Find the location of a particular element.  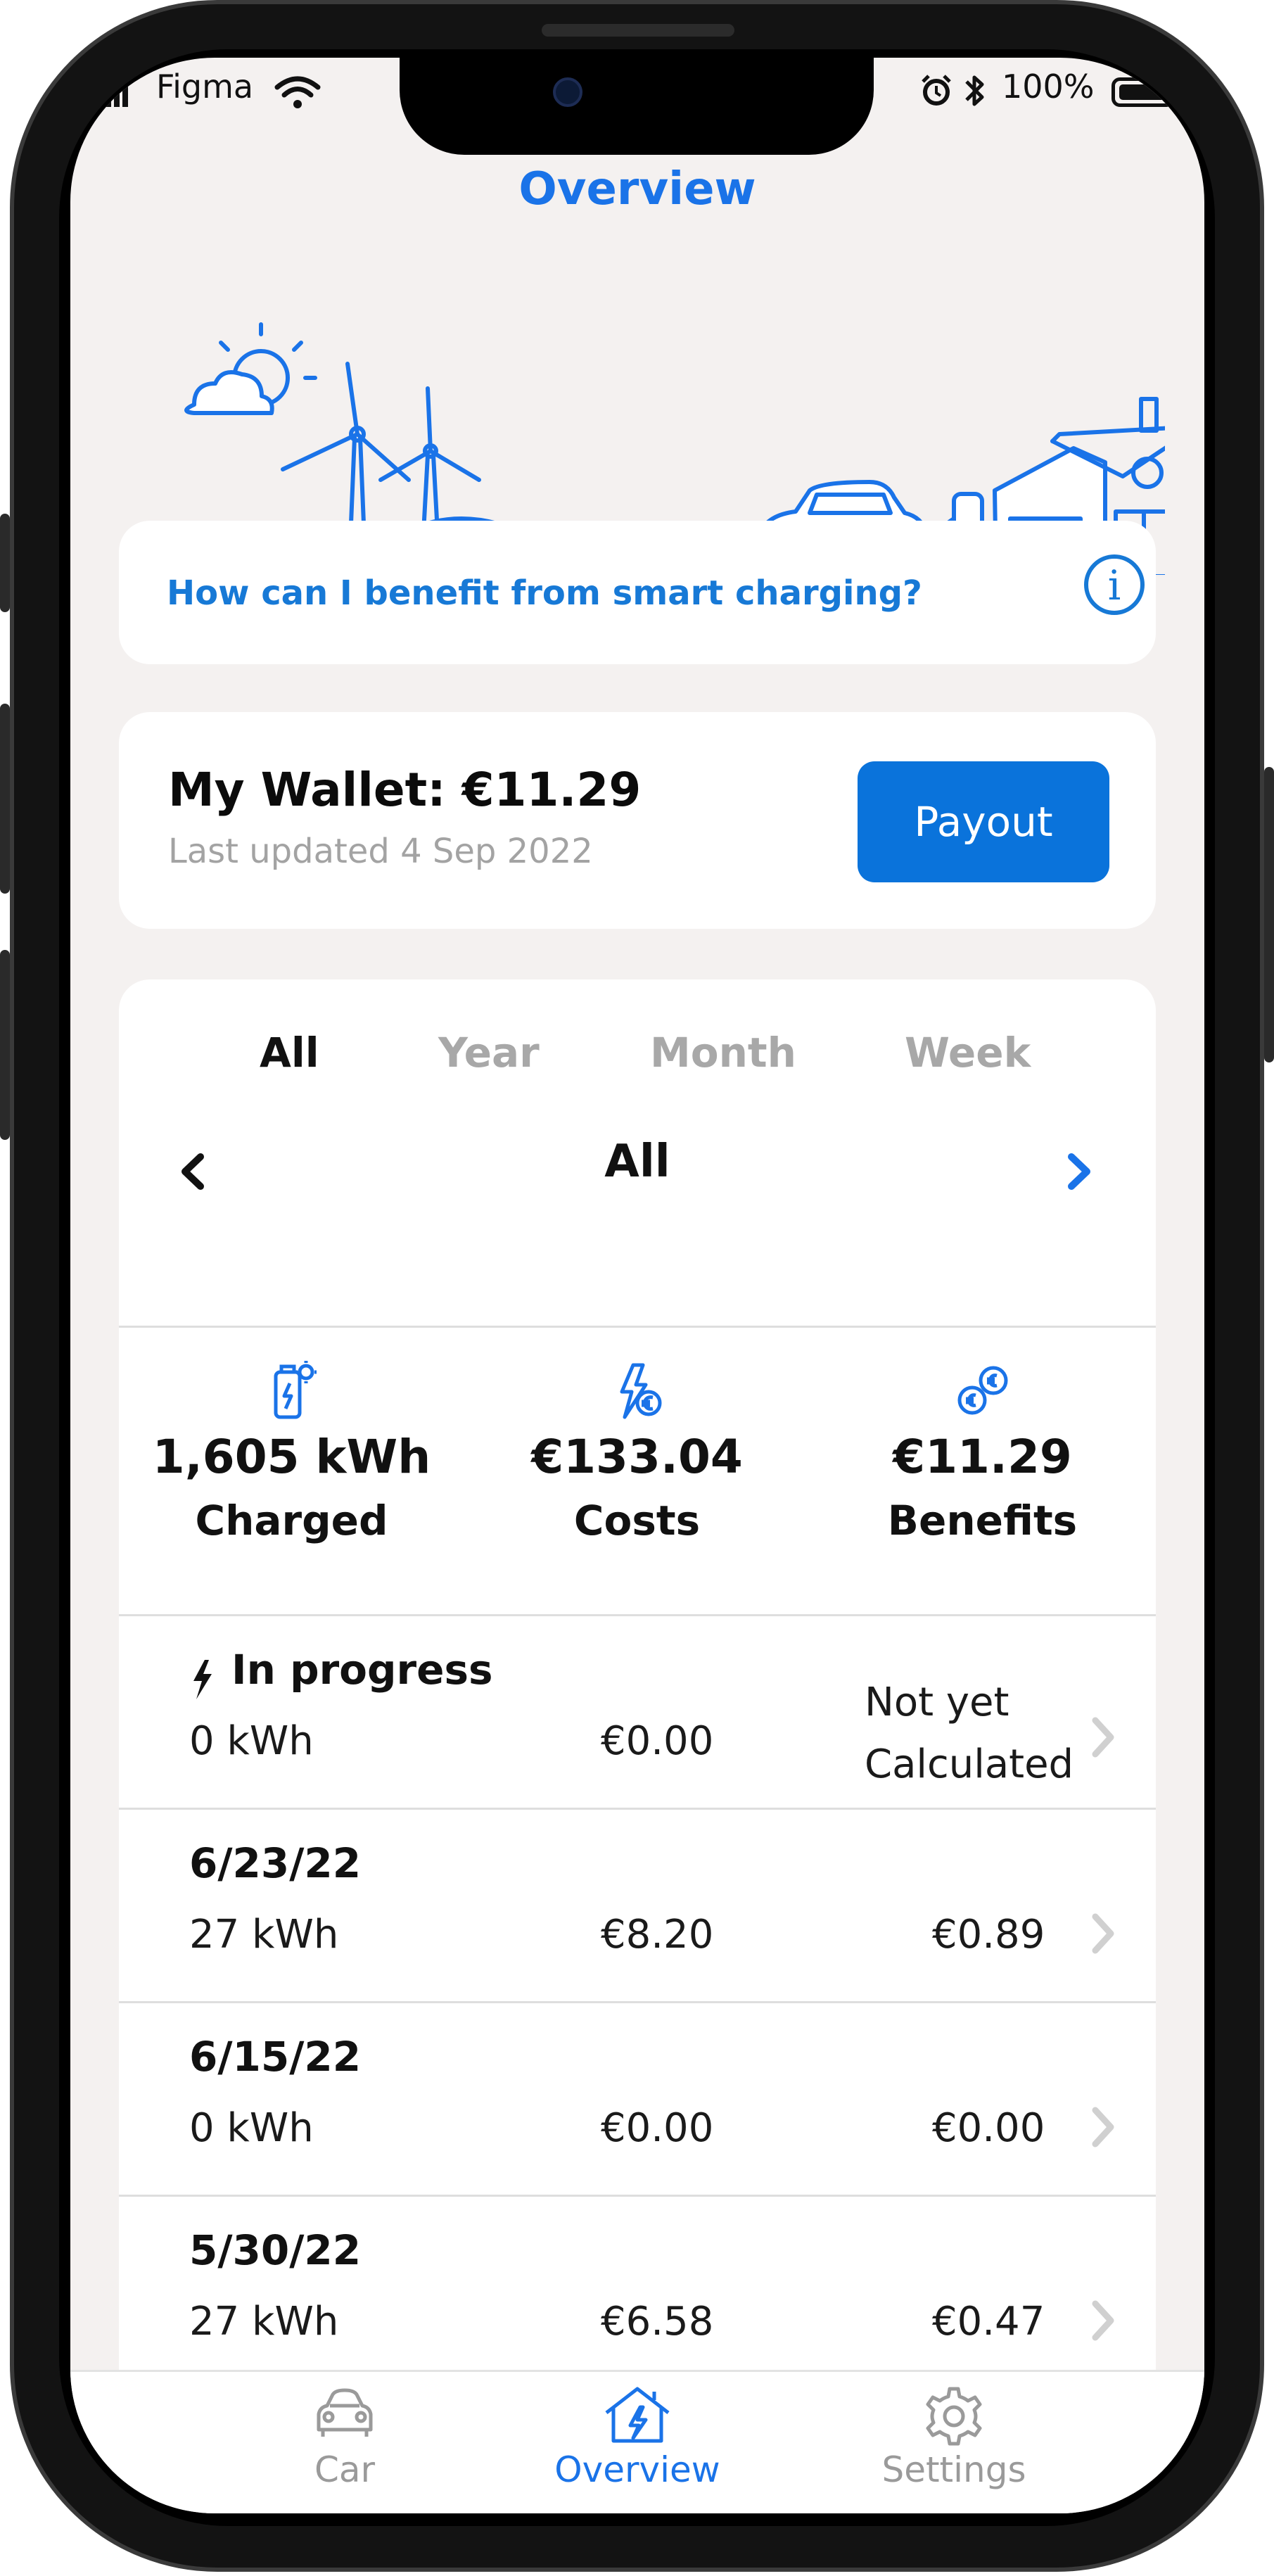

bottom-tab-bar: Car Overview Settings is located at coordinates (637, 2441).